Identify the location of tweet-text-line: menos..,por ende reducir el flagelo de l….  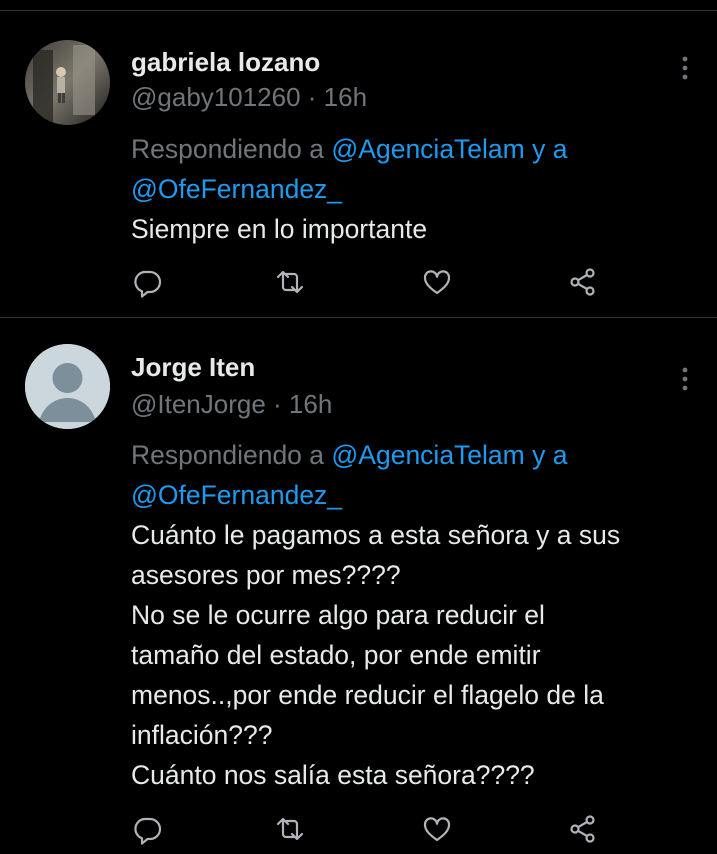
(367, 695).